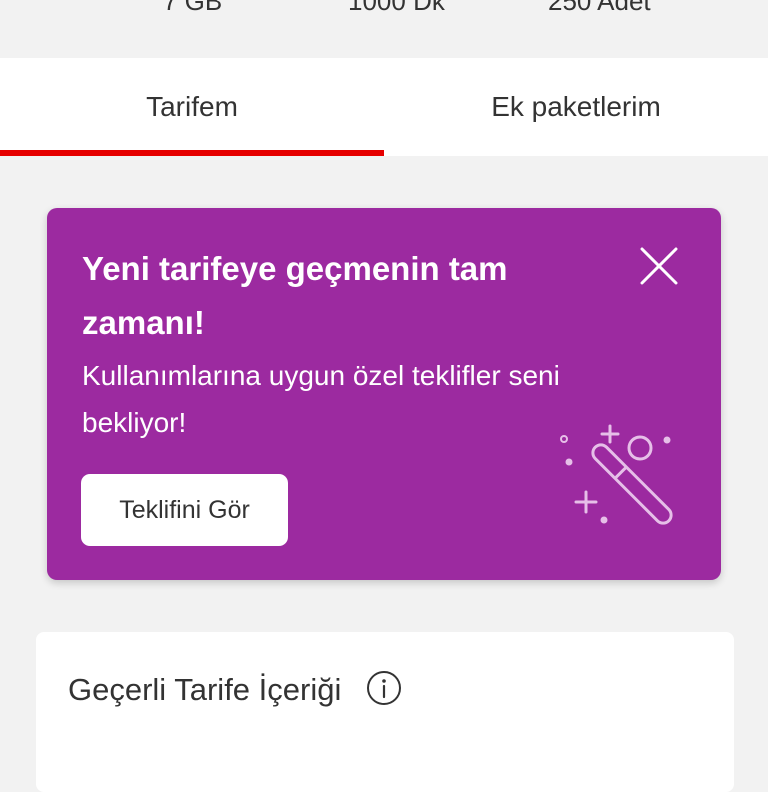 This screenshot has height=792, width=768. I want to click on current-tariff-title: Geçerli Tarife İçeriği, so click(205, 689).